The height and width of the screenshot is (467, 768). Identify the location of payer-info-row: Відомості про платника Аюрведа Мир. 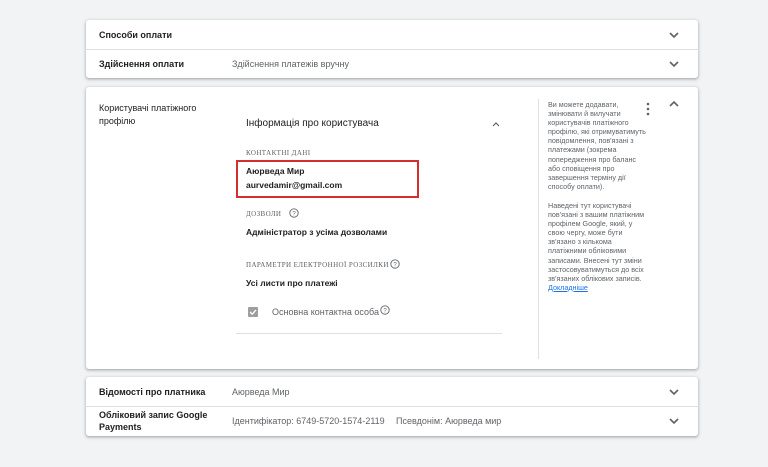
(392, 391).